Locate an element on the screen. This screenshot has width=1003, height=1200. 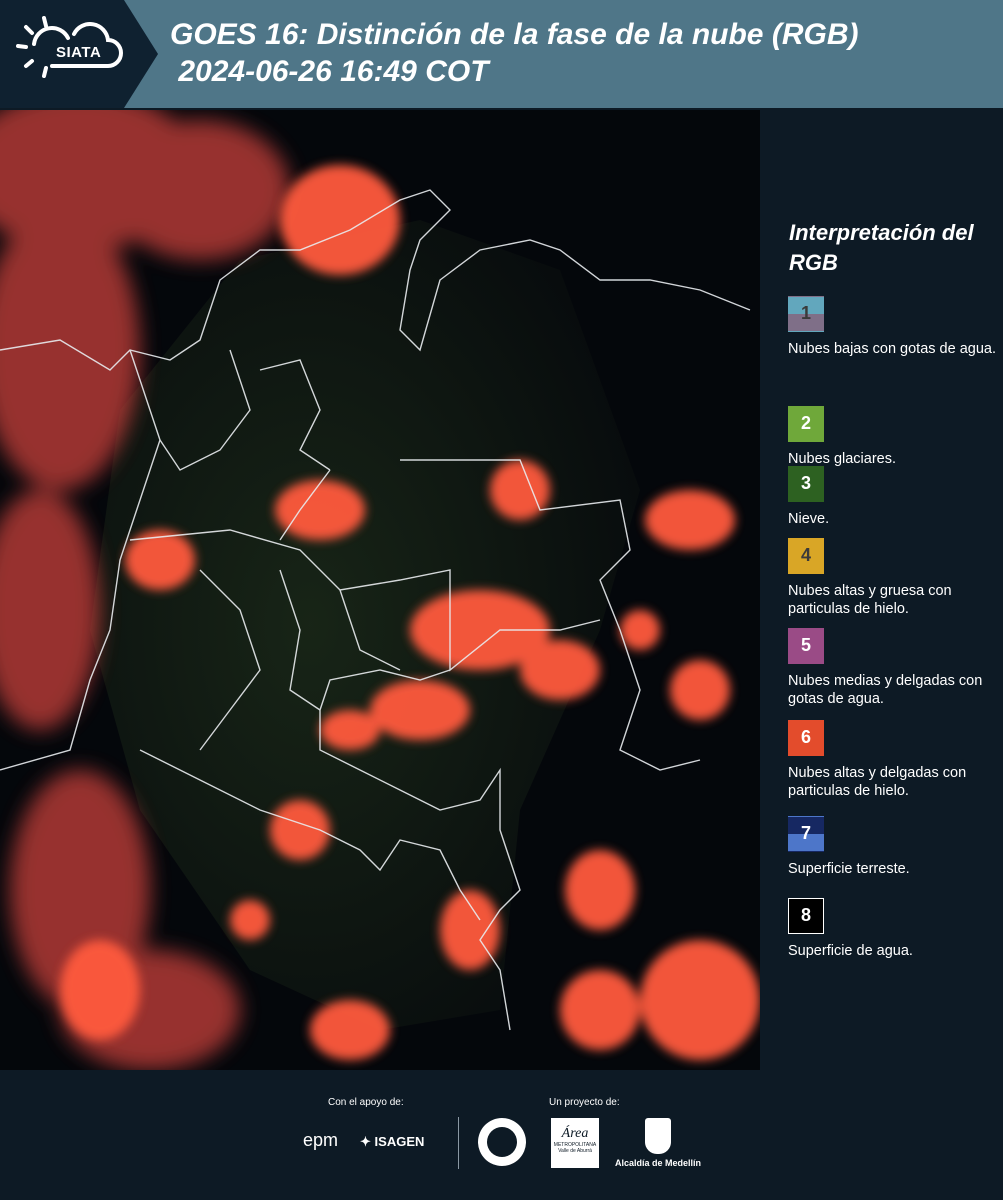
legend-swatch: 5 is located at coordinates (806, 646).